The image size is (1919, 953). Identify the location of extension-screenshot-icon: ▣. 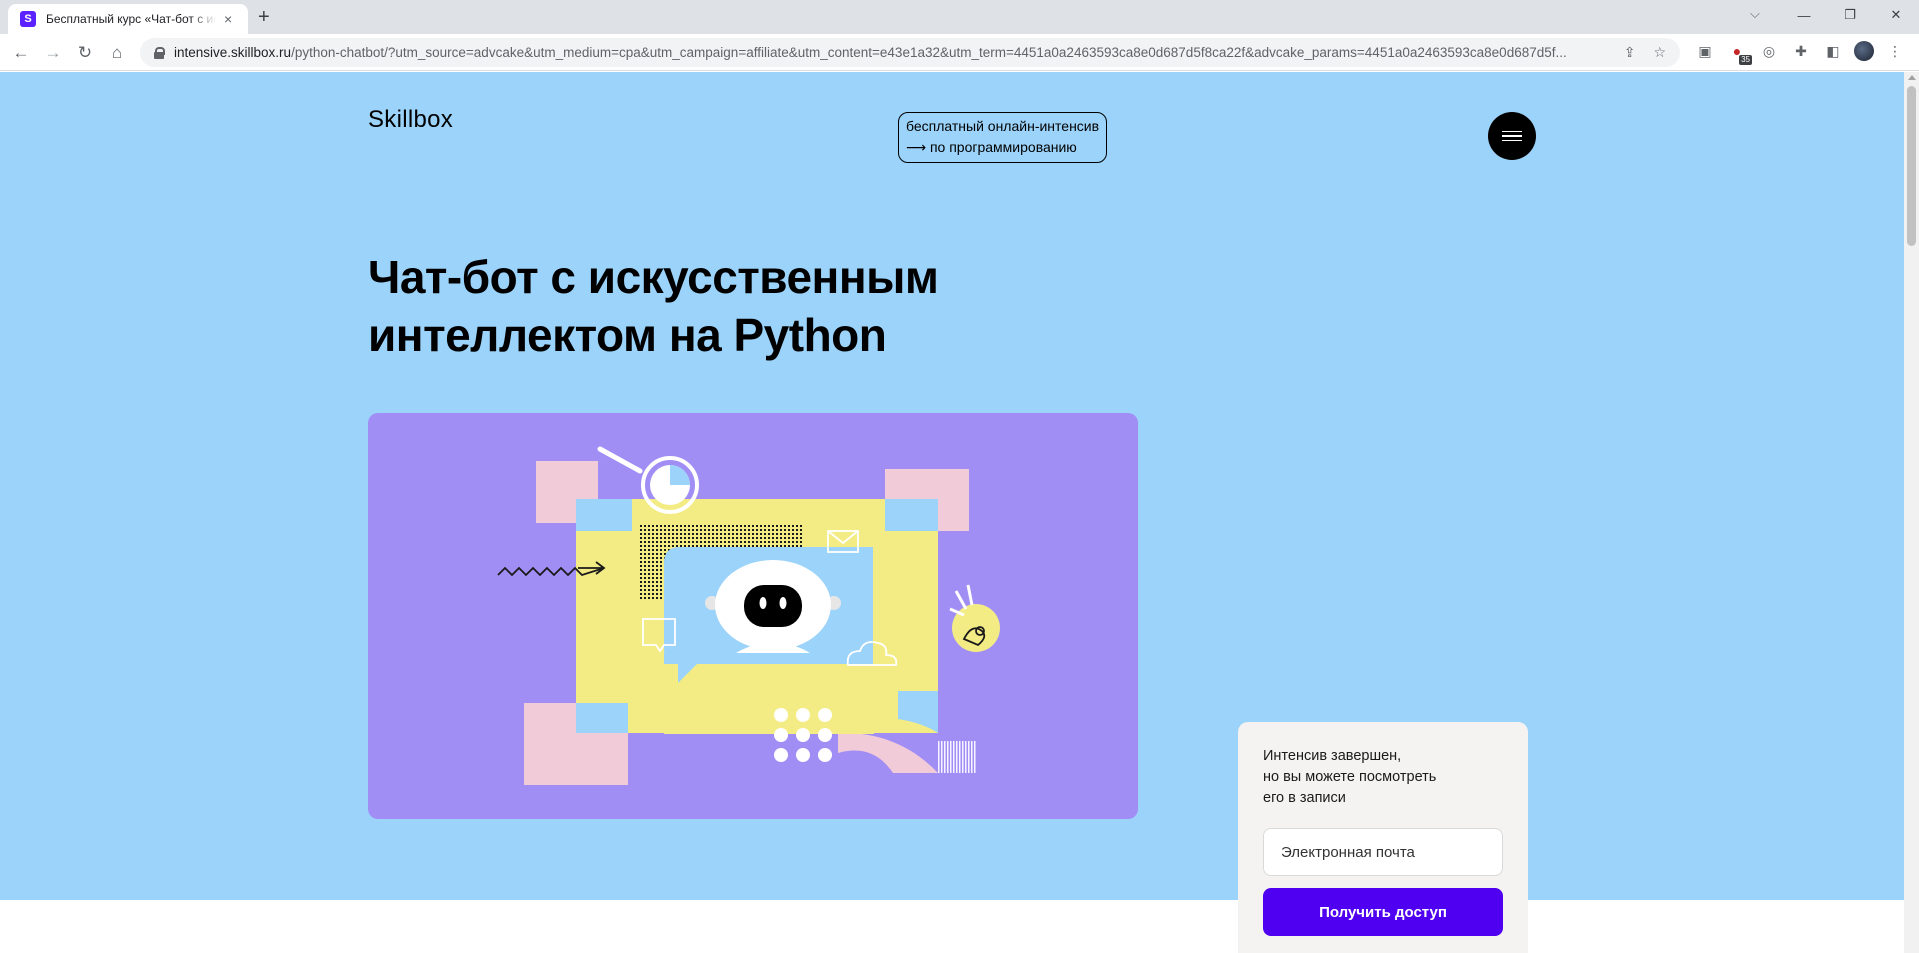
(1705, 51).